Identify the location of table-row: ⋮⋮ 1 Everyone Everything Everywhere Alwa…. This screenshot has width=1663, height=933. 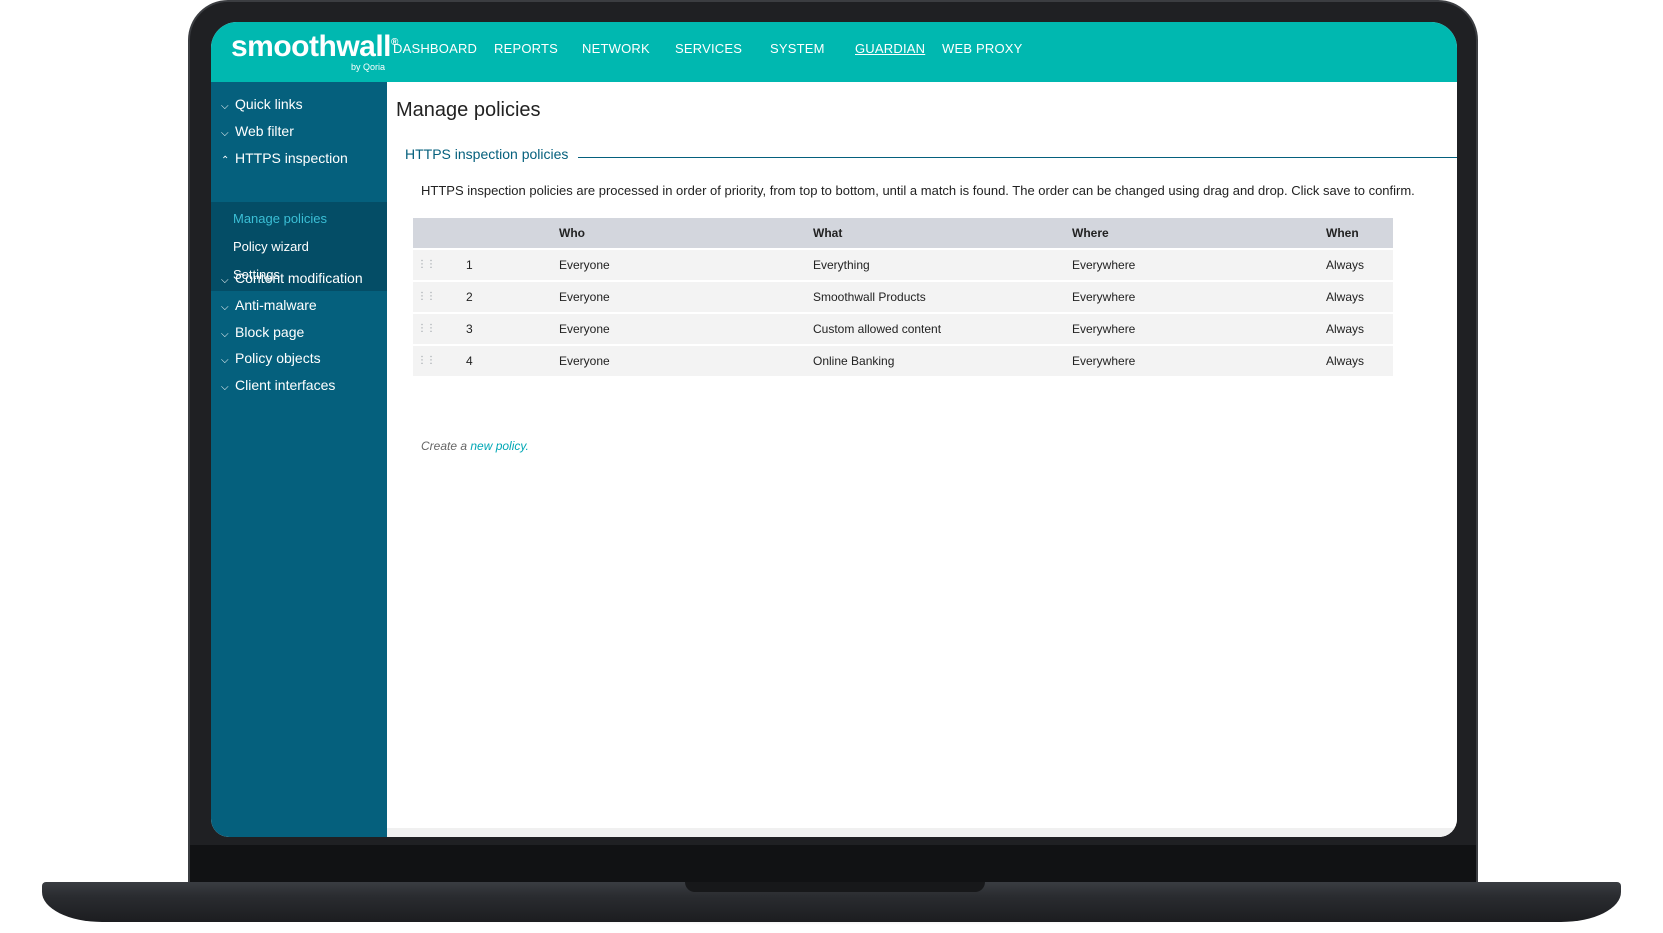
(903, 264).